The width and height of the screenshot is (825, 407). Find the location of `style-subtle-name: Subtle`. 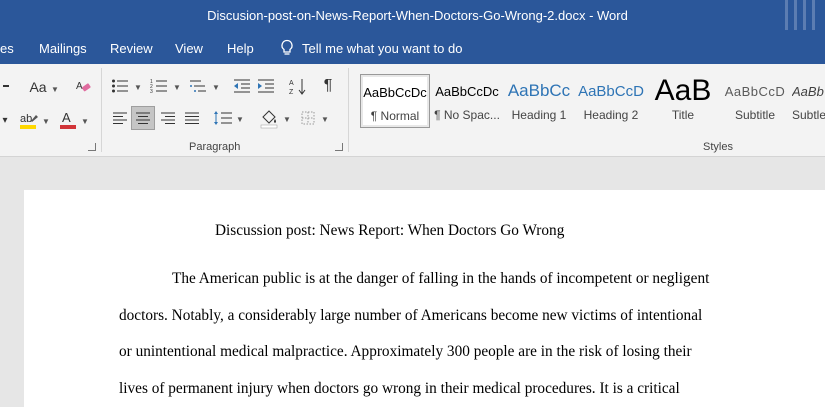

style-subtle-name: Subtle is located at coordinates (808, 115).